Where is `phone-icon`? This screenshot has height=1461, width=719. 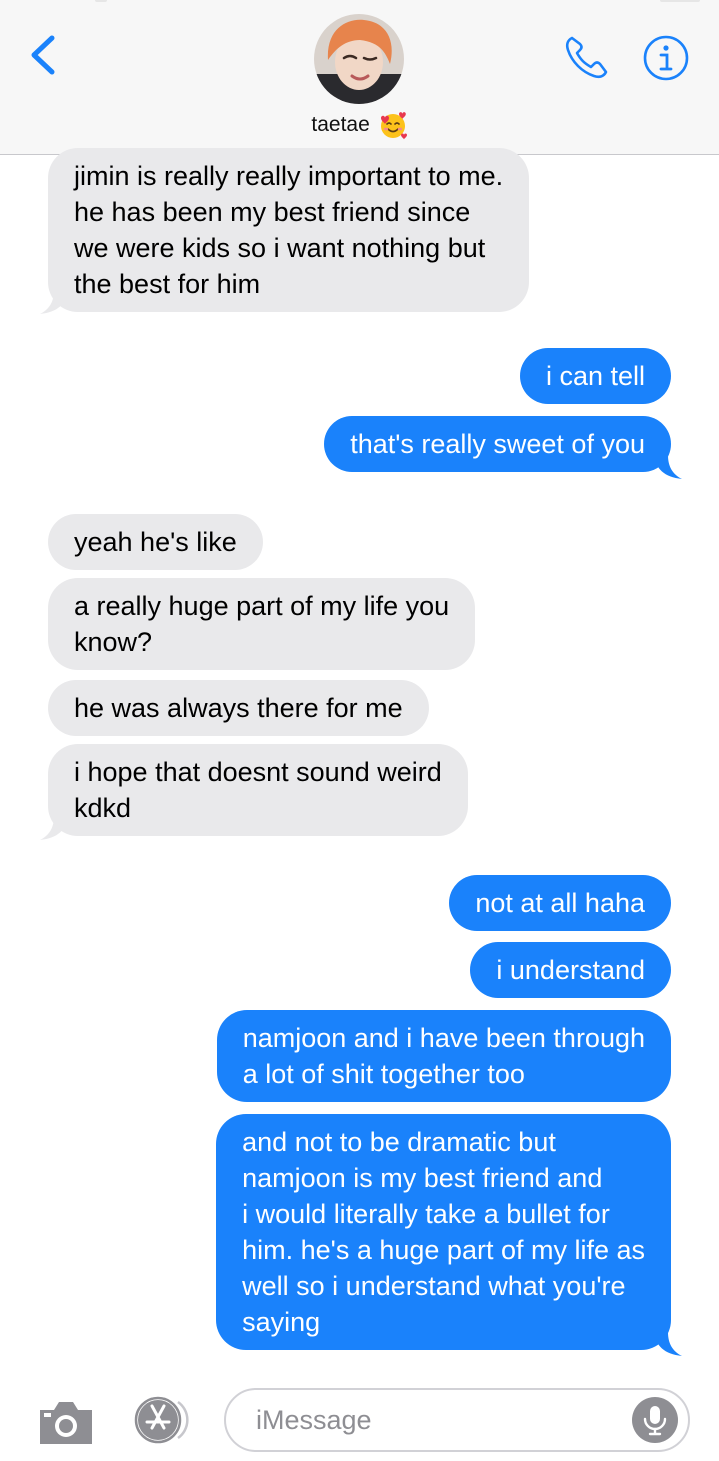
phone-icon is located at coordinates (586, 57).